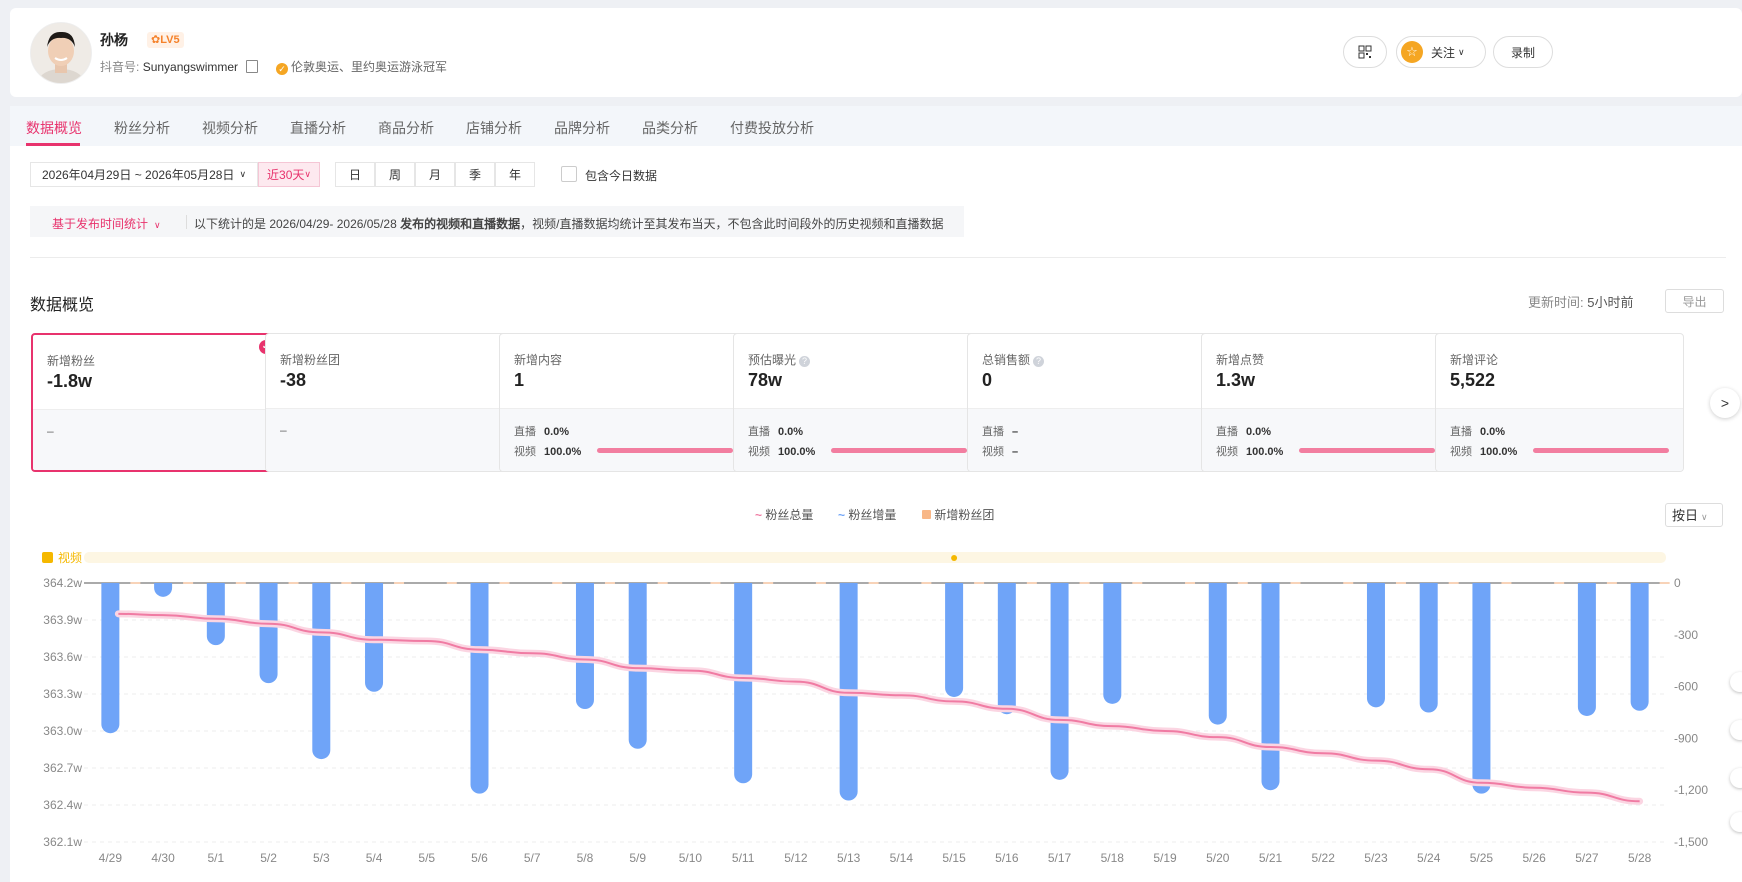 This screenshot has width=1742, height=882. I want to click on tab-4: 商品分析, so click(406, 128).